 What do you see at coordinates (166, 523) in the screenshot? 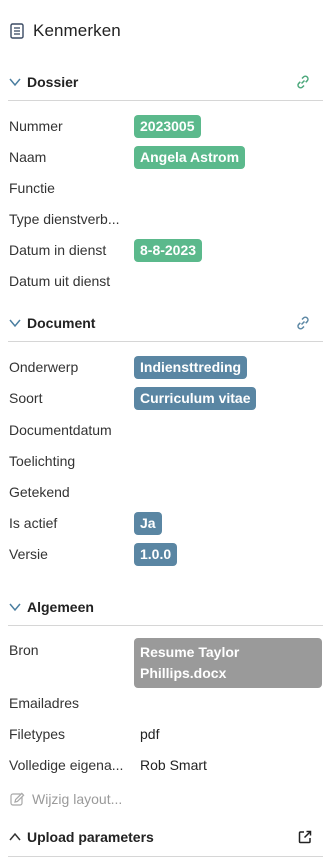
I see `field-row: Is actief Ja` at bounding box center [166, 523].